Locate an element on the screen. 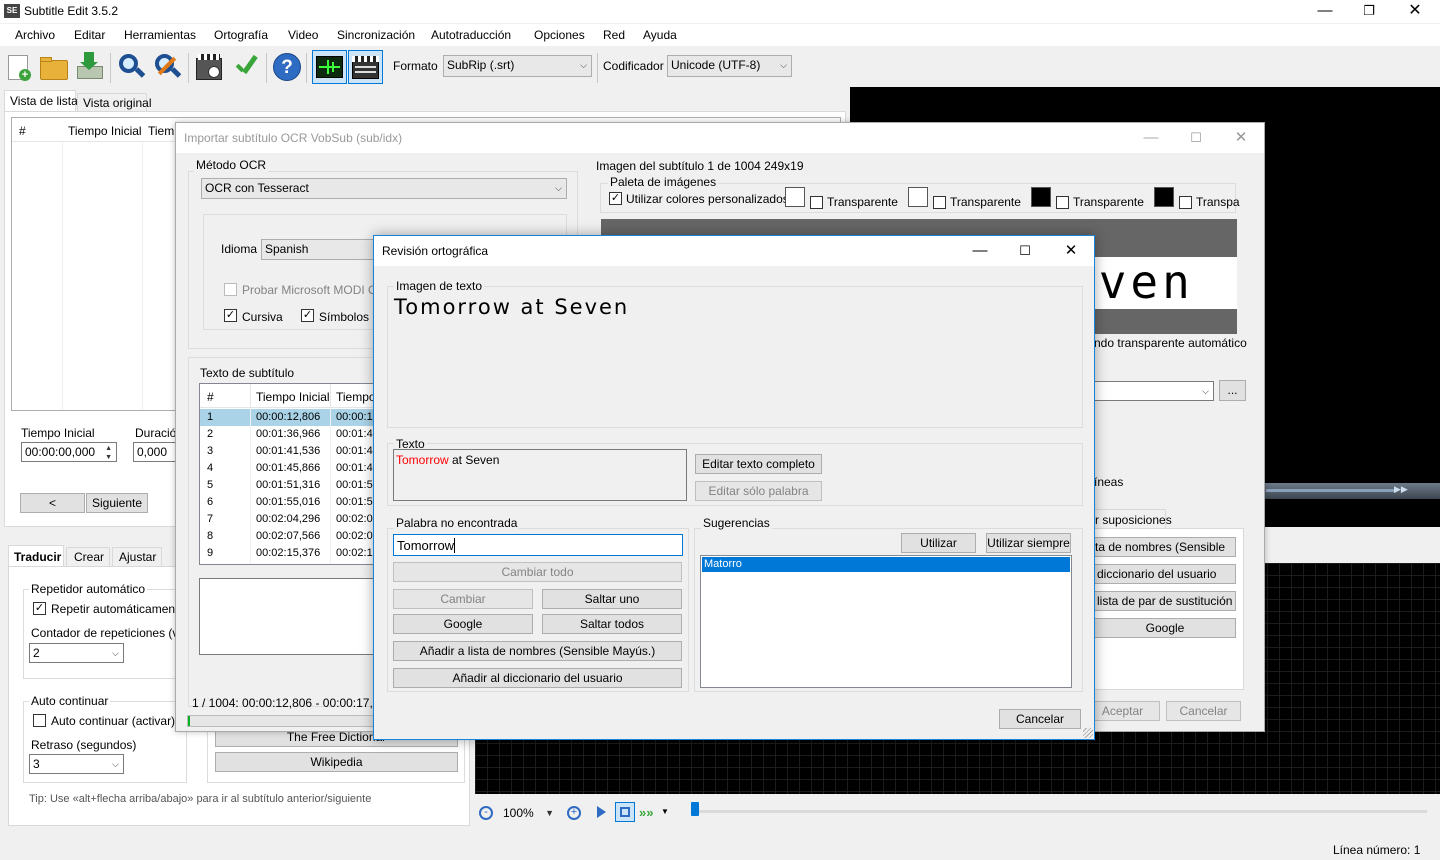  position-slider is located at coordinates (1059, 811).